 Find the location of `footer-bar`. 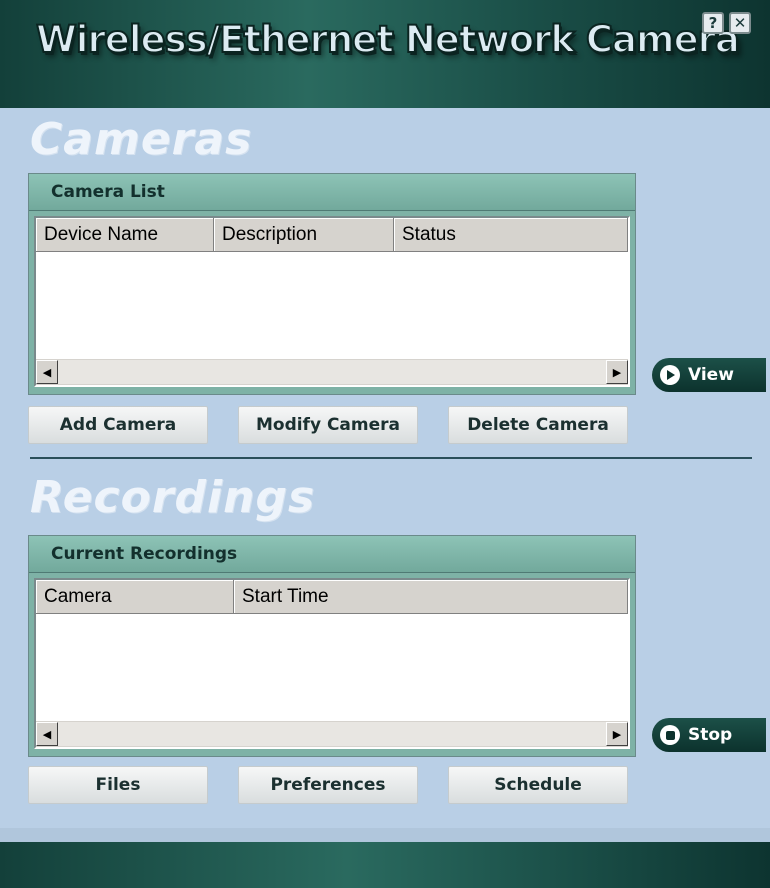

footer-bar is located at coordinates (385, 865).